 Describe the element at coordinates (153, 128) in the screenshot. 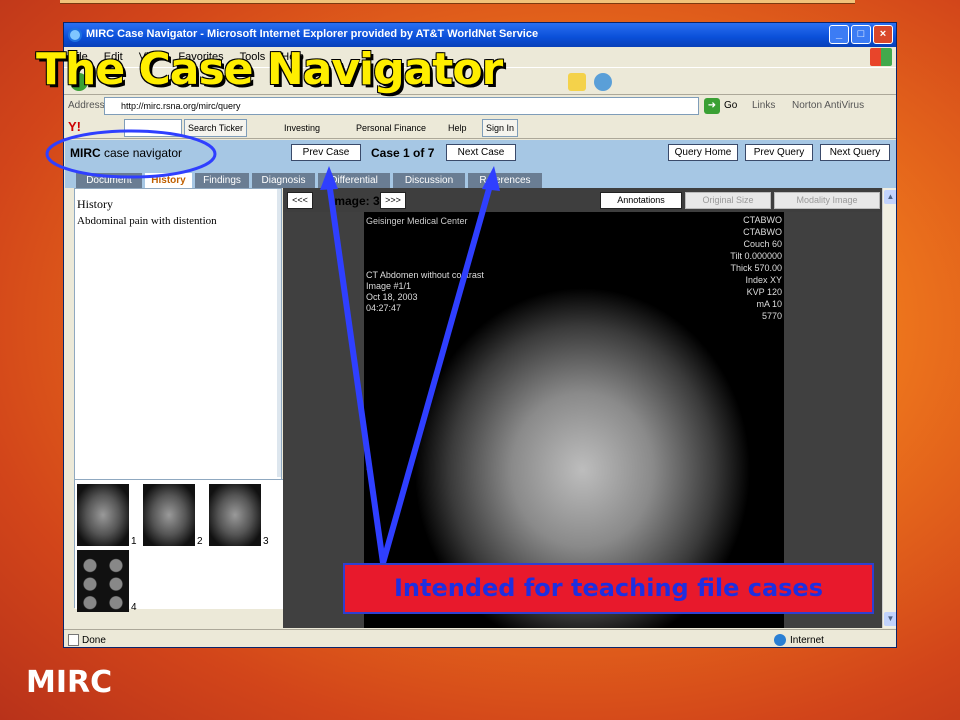

I see `yahoo-search-input` at that location.